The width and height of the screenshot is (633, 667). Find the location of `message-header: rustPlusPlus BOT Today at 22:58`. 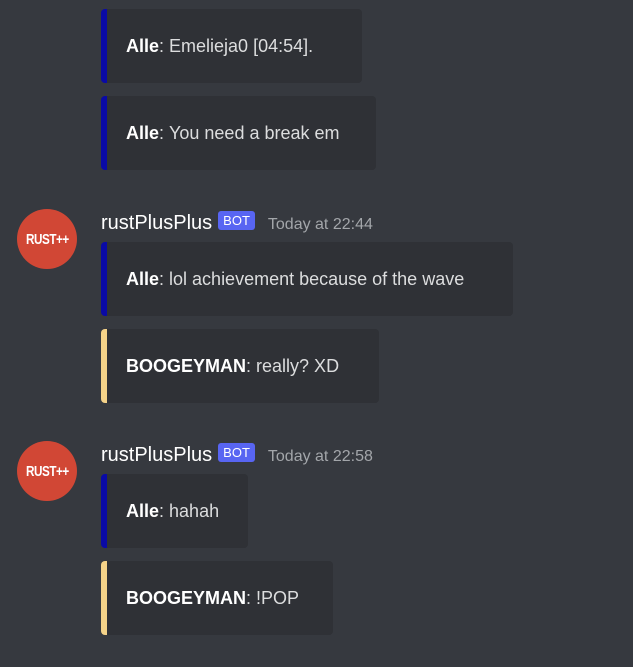

message-header: rustPlusPlus BOT Today at 22:58 is located at coordinates (237, 455).